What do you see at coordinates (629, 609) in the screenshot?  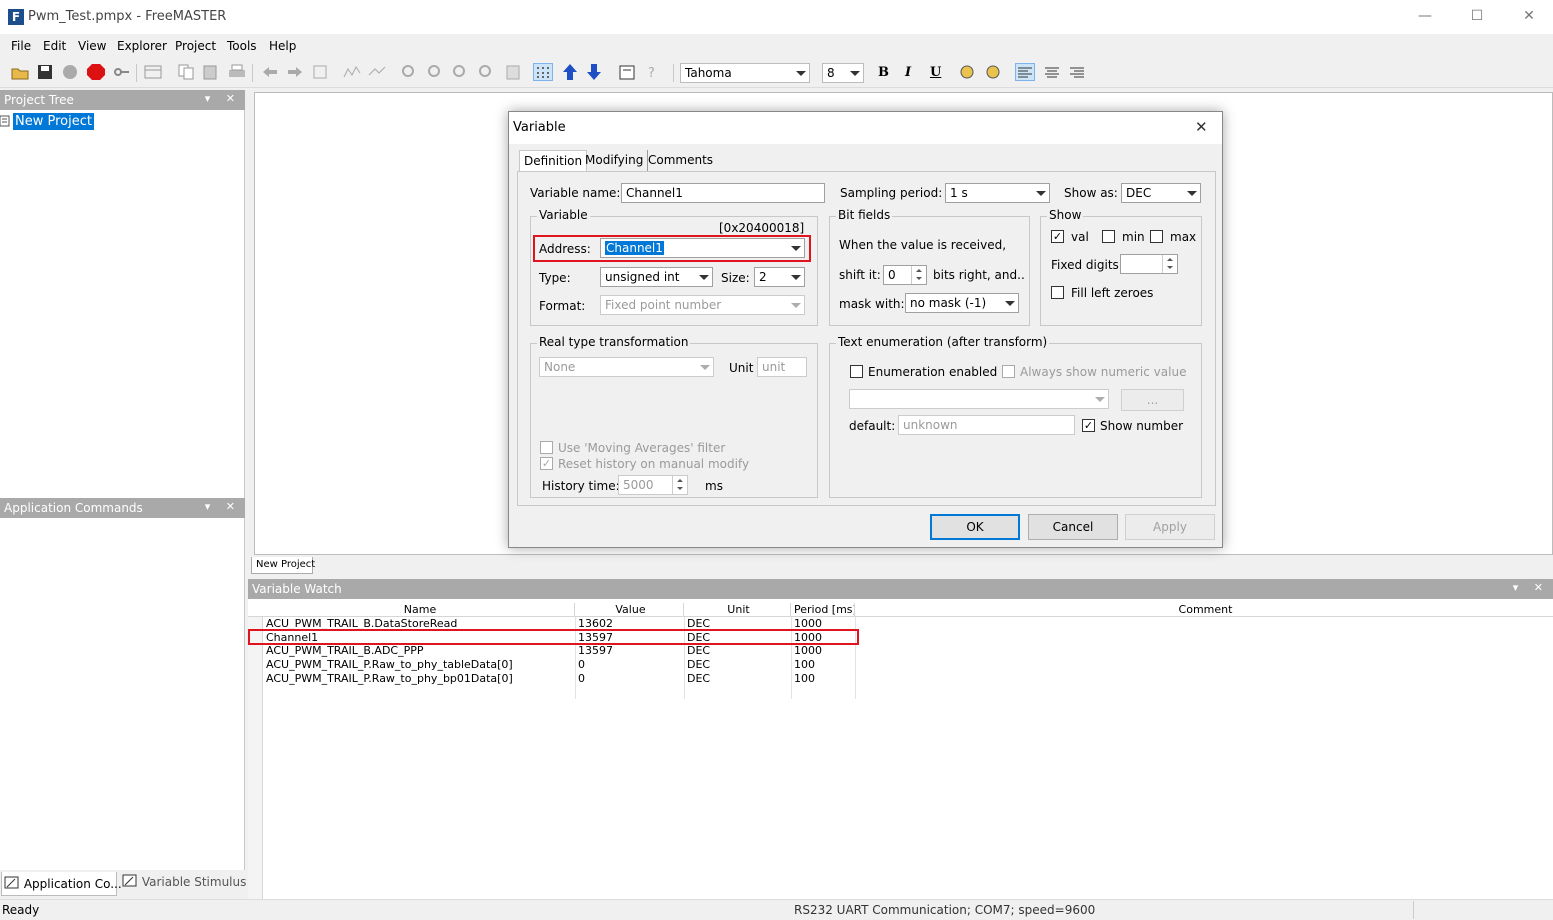 I see `col-value: Value` at bounding box center [629, 609].